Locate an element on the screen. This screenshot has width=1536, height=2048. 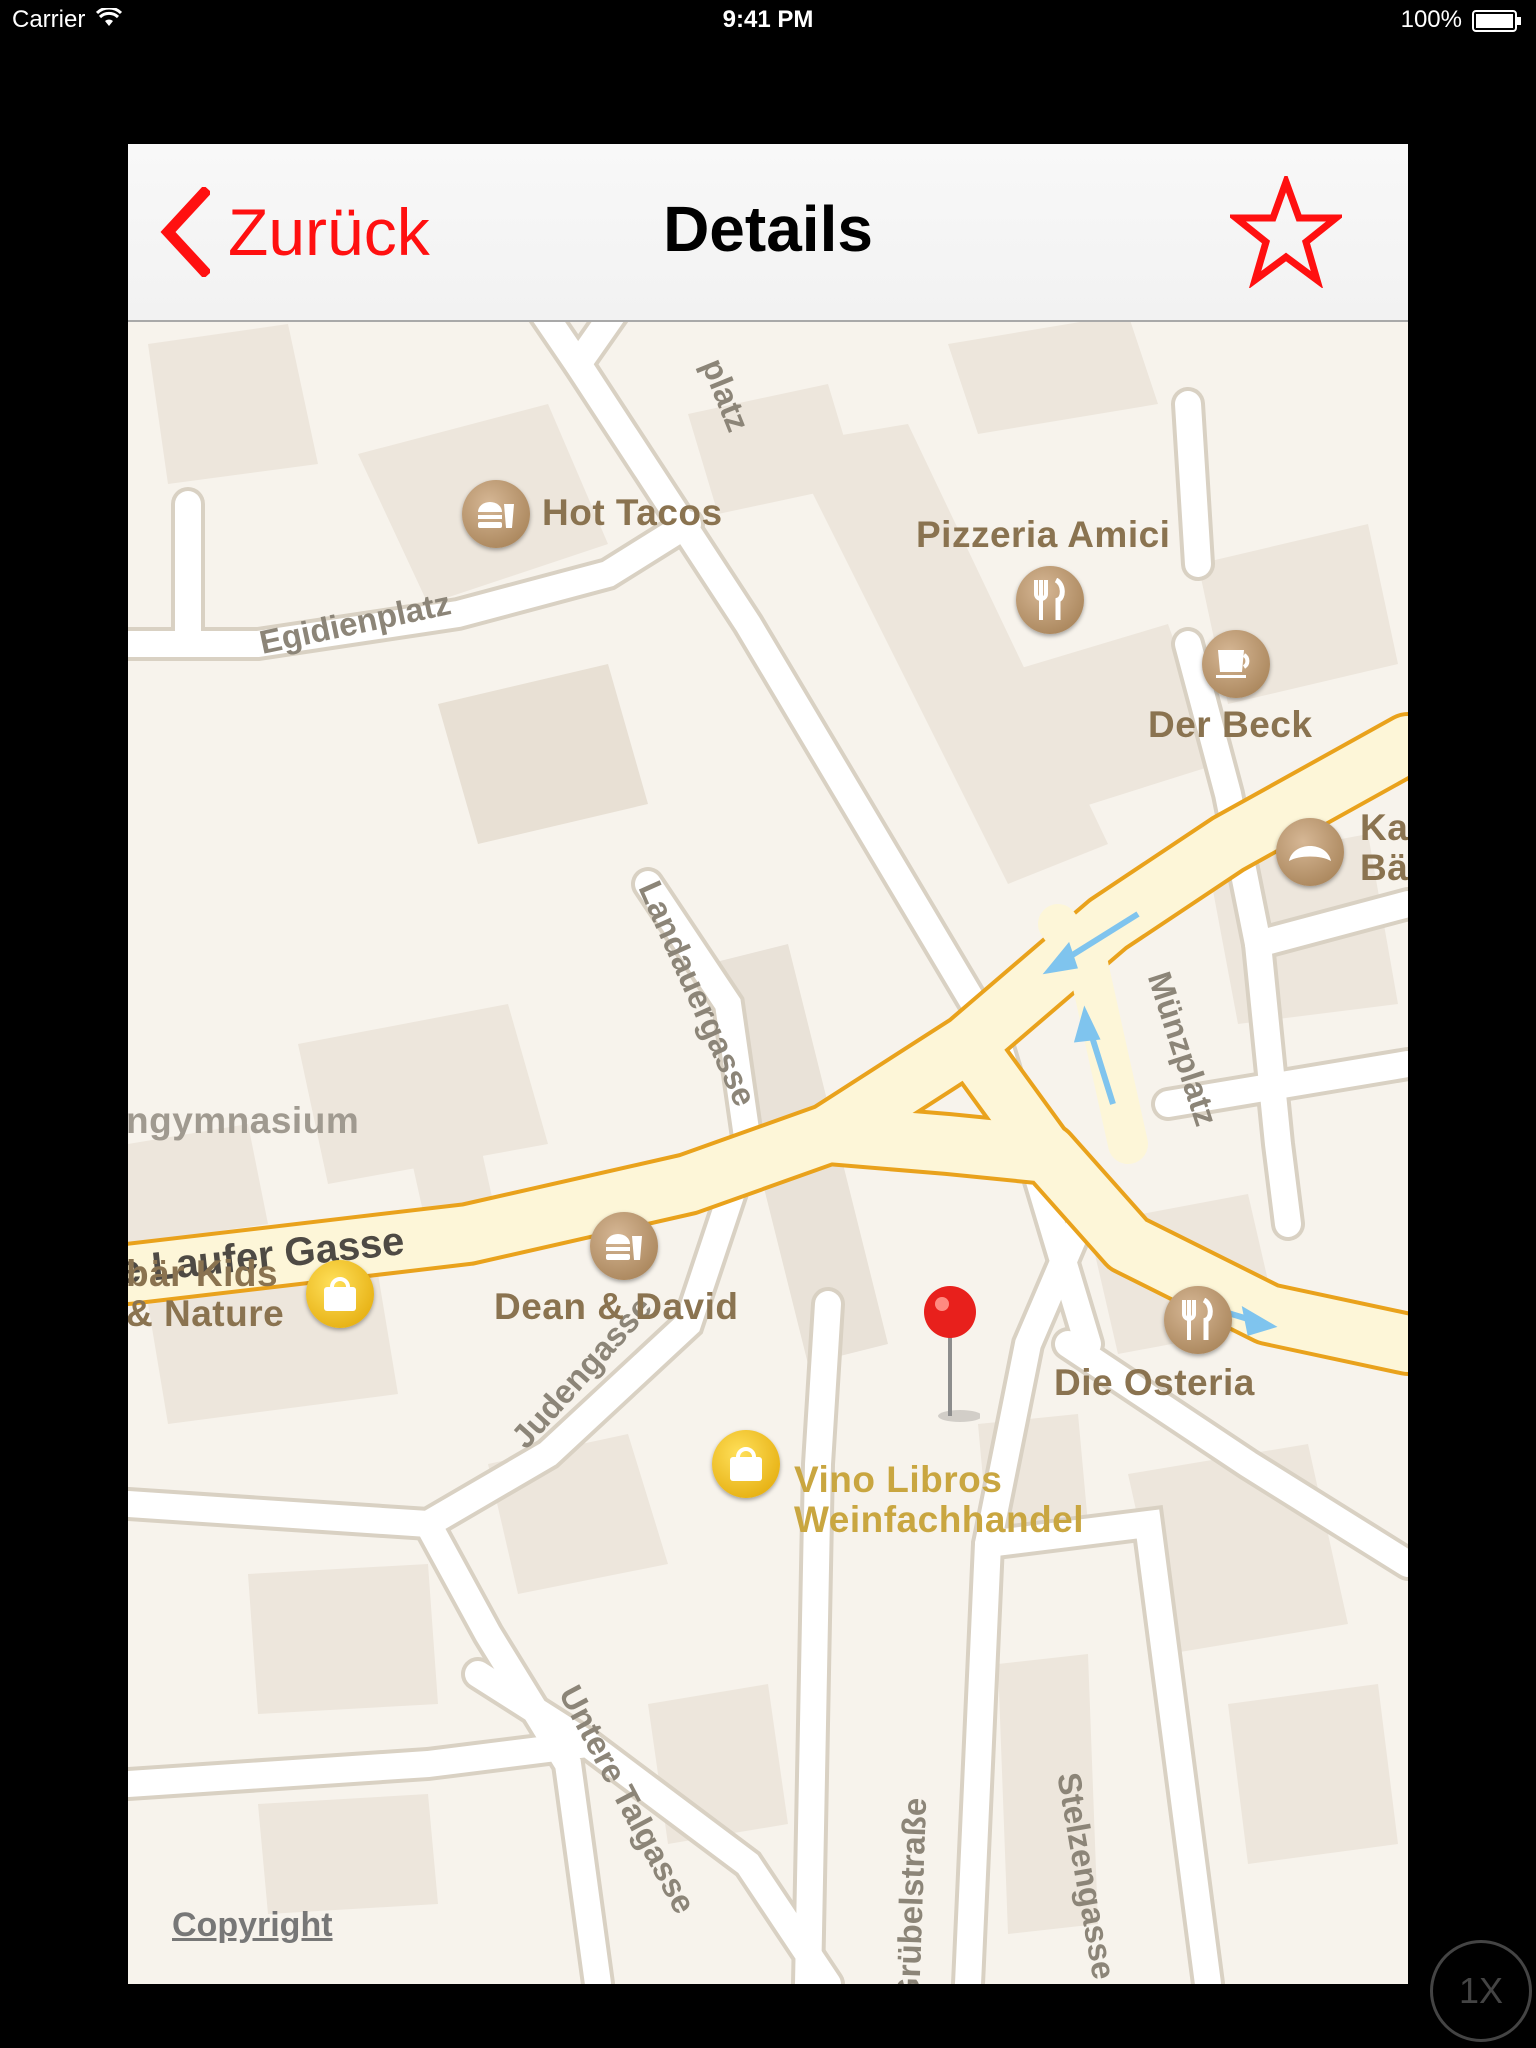
navigation-bar: Zurück Details is located at coordinates (768, 233).